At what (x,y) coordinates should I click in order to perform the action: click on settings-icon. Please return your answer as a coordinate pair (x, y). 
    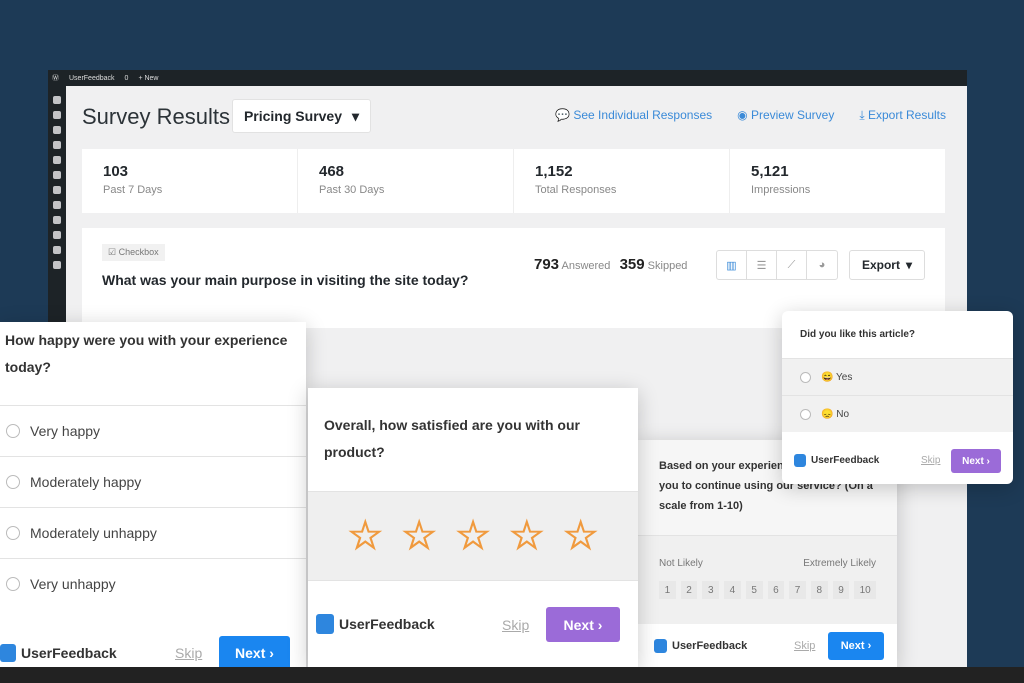
    Looking at the image, I should click on (57, 265).